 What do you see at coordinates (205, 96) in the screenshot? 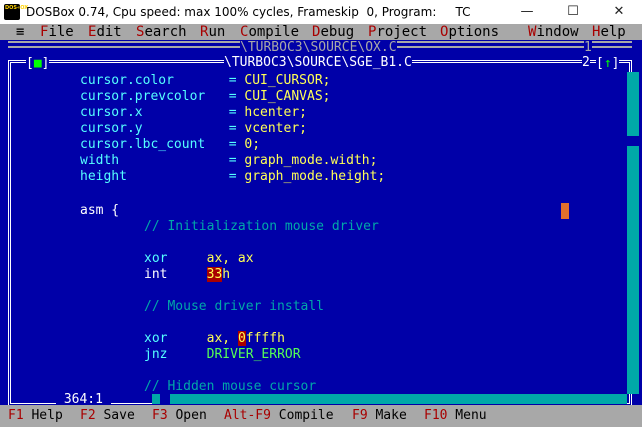
I see `code-line: cursor.prevcolor = CUI_CANVAS;` at bounding box center [205, 96].